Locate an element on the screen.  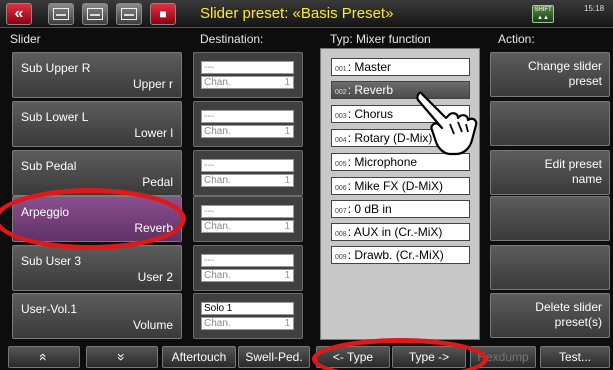
aftertouch-button: Aftertouch is located at coordinates (199, 357).